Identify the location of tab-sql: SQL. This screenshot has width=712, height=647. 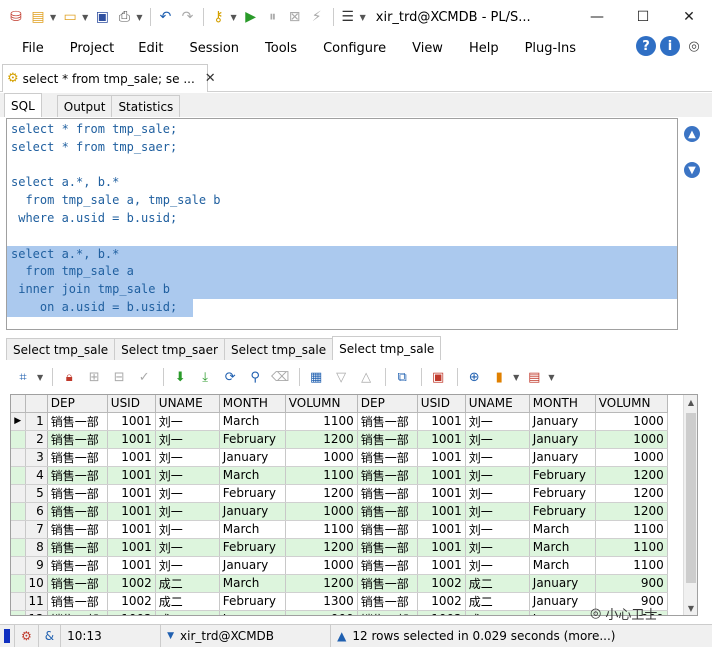
(23, 105).